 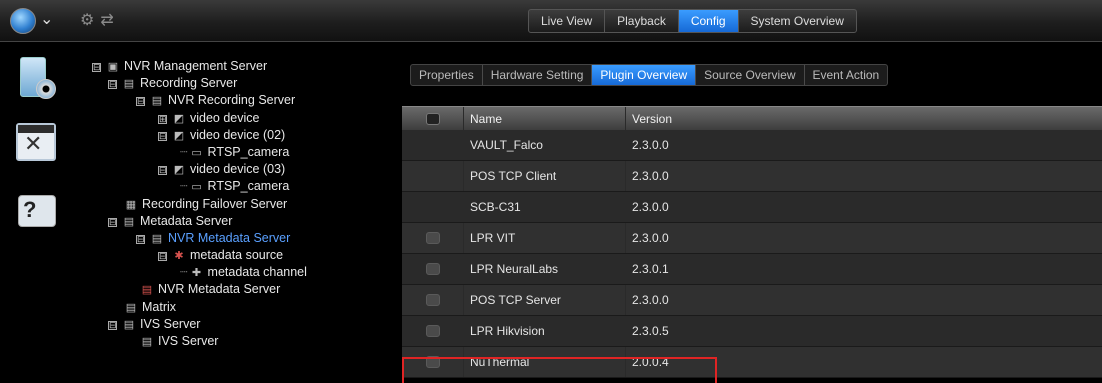 I want to click on table-row: VAULT_Falco 2.3.0.0, so click(x=752, y=145).